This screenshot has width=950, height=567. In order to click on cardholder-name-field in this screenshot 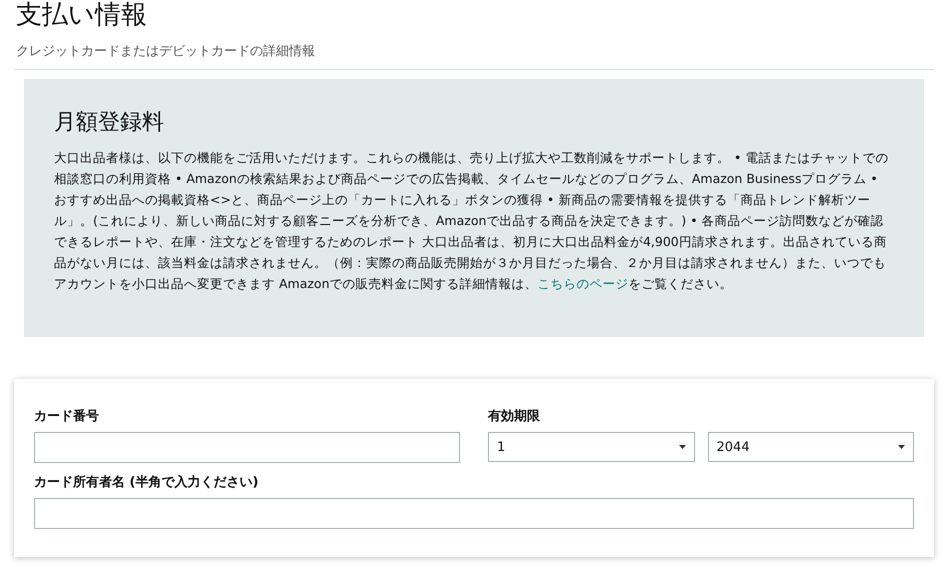, I will do `click(474, 513)`.